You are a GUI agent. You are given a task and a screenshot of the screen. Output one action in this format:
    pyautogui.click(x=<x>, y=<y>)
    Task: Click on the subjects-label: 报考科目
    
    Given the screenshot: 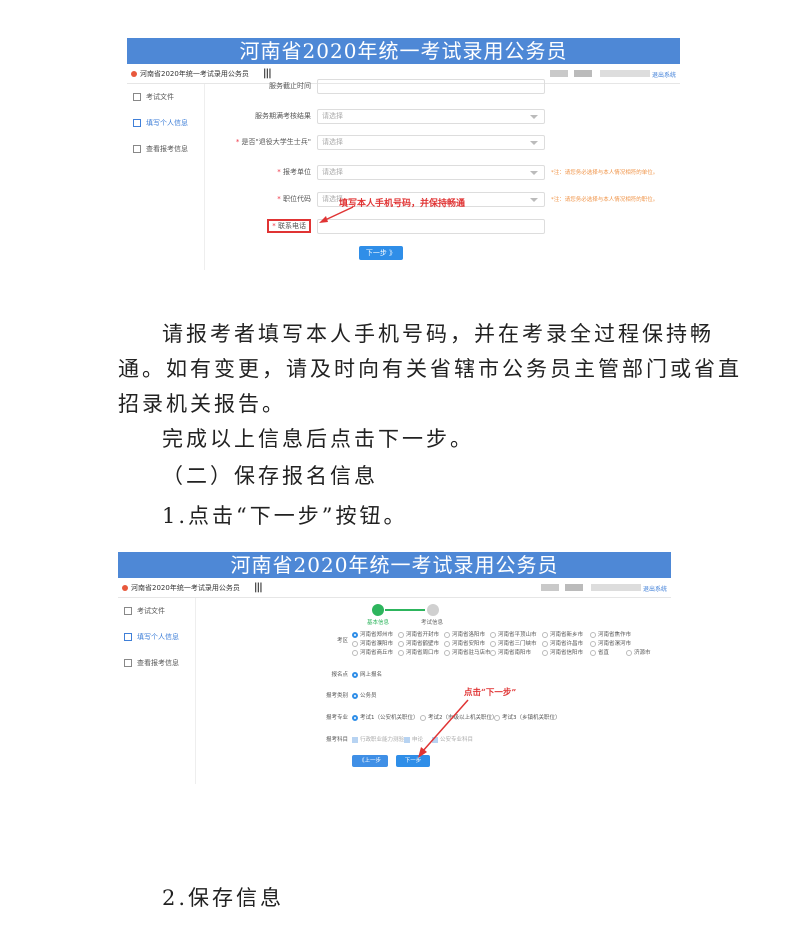 What is the action you would take?
    pyautogui.click(x=336, y=740)
    